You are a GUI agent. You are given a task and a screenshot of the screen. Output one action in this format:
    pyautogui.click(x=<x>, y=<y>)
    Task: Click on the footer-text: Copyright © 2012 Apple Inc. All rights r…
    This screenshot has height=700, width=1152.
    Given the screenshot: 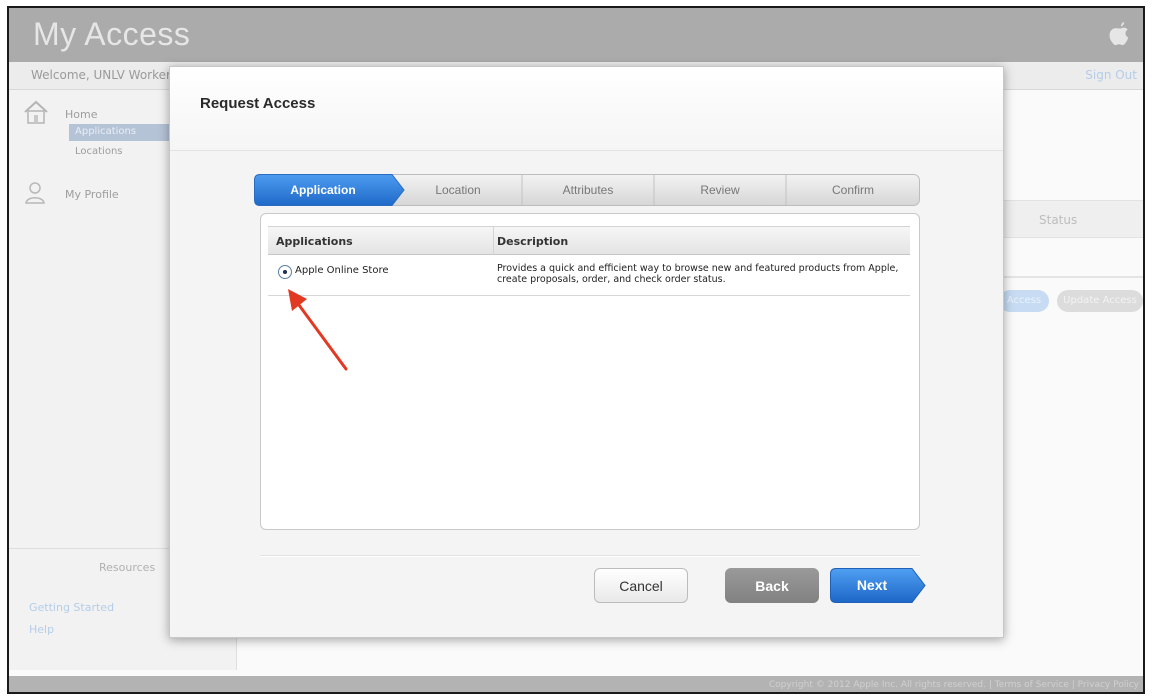 What is the action you would take?
    pyautogui.click(x=953, y=685)
    